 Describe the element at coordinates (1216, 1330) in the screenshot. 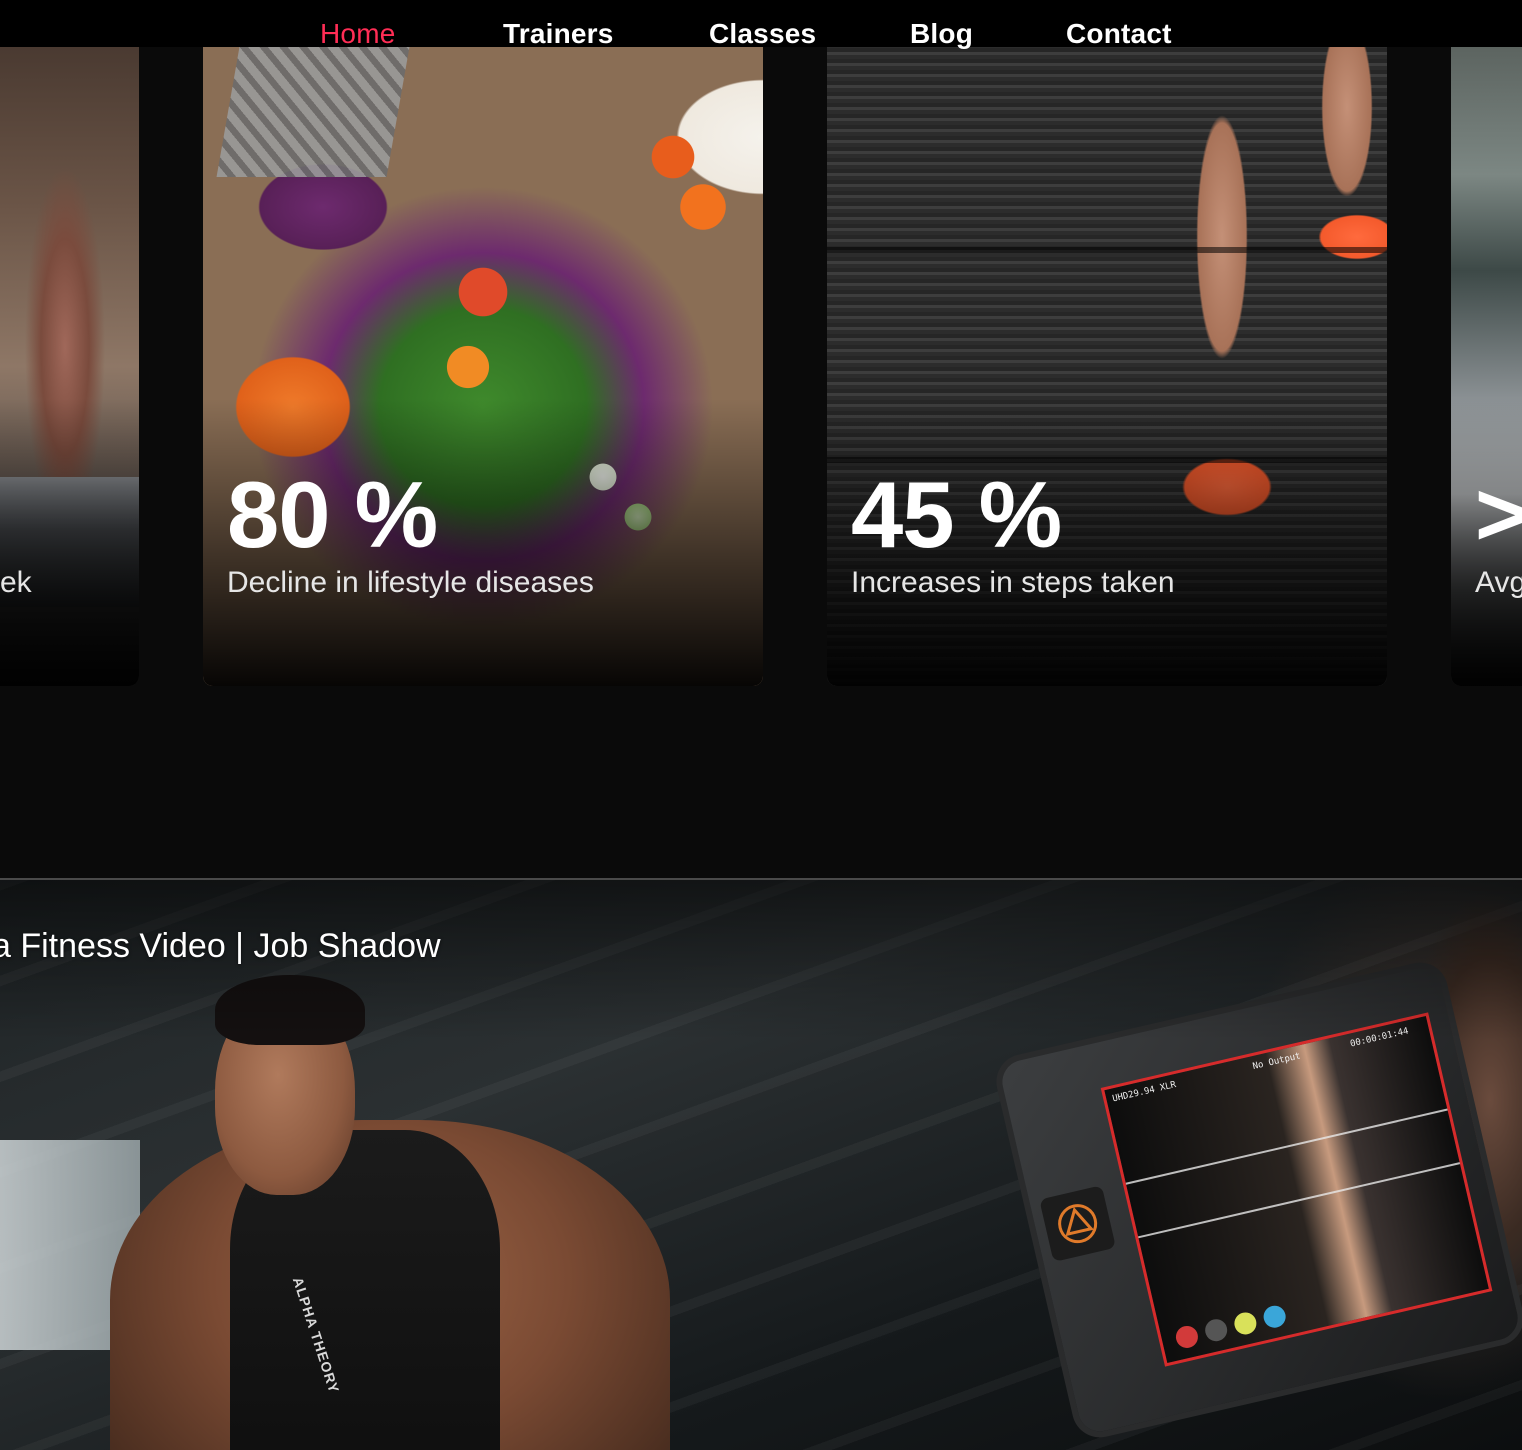

I see `play-icon` at that location.